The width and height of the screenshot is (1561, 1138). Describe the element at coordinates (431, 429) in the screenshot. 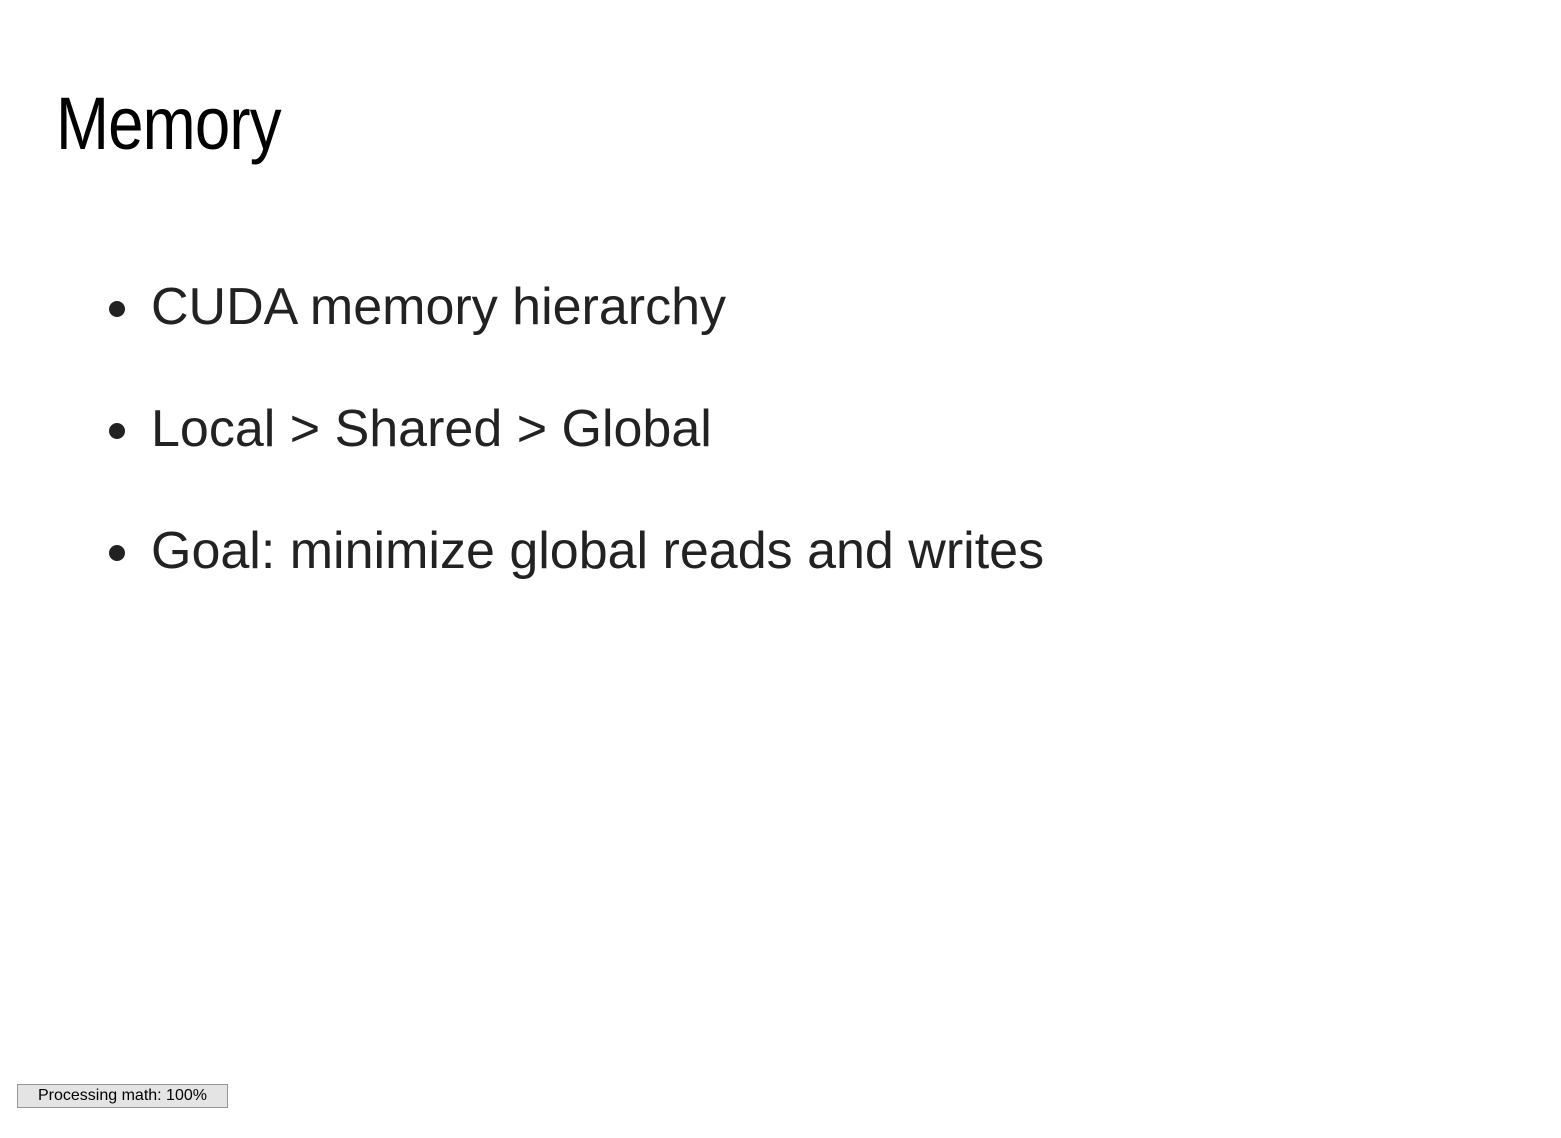

I see `bullet-text: Local > Shared > Global` at that location.